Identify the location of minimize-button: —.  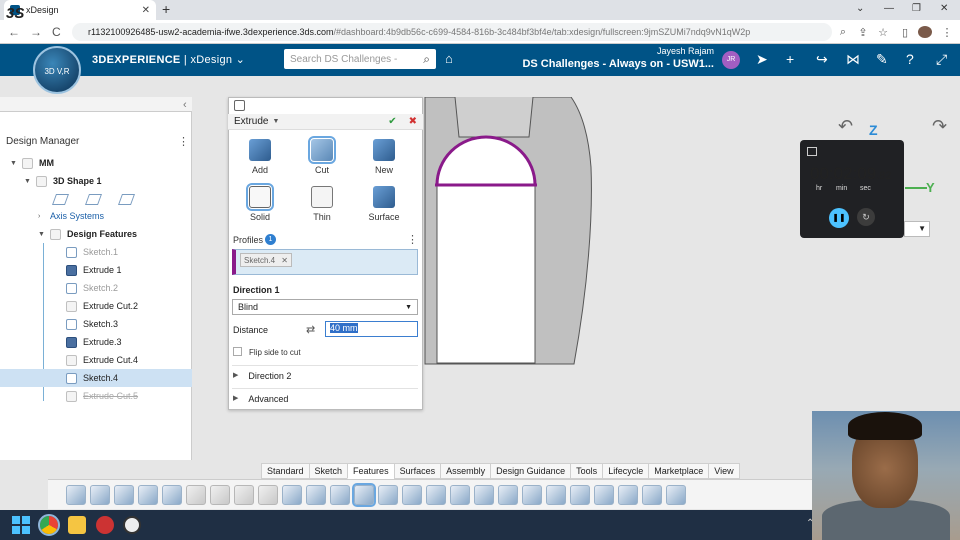
(889, 8).